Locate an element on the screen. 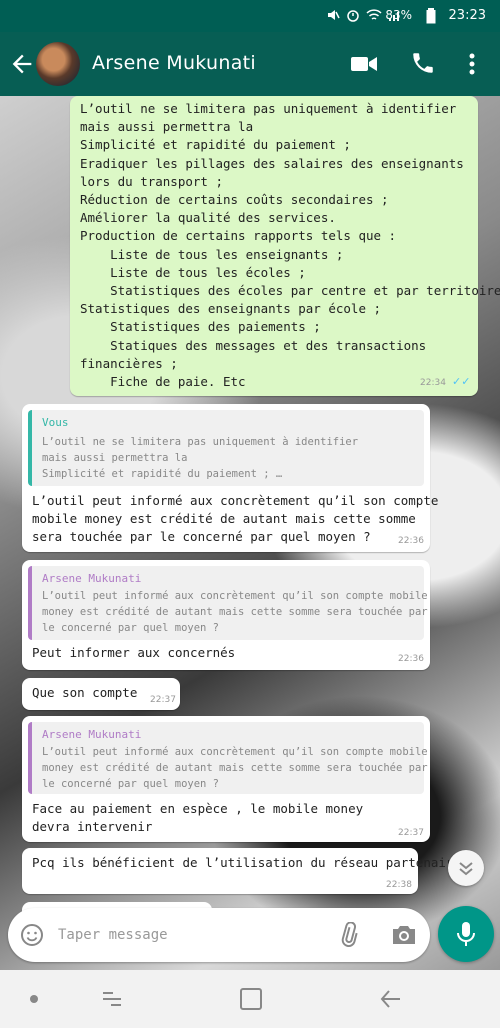 This screenshot has width=500, height=1028. message-text: Peut informer aux concernés is located at coordinates (133, 653).